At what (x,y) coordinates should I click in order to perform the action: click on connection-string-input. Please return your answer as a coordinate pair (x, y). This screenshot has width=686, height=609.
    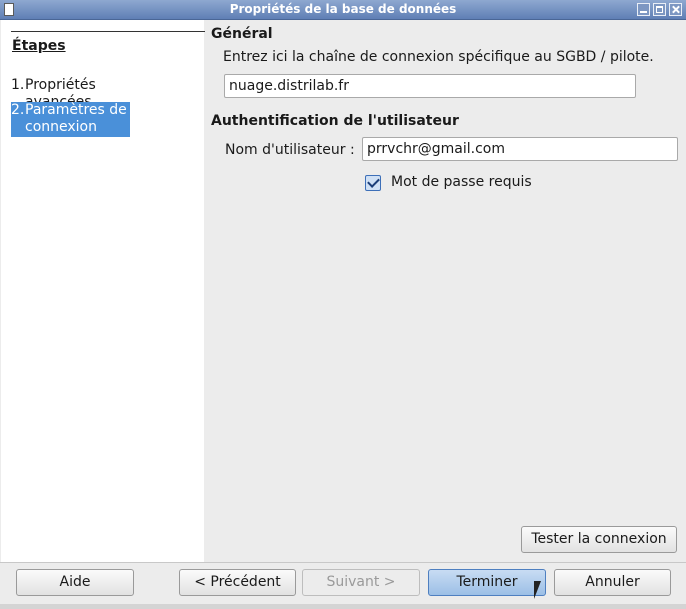
    Looking at the image, I should click on (430, 86).